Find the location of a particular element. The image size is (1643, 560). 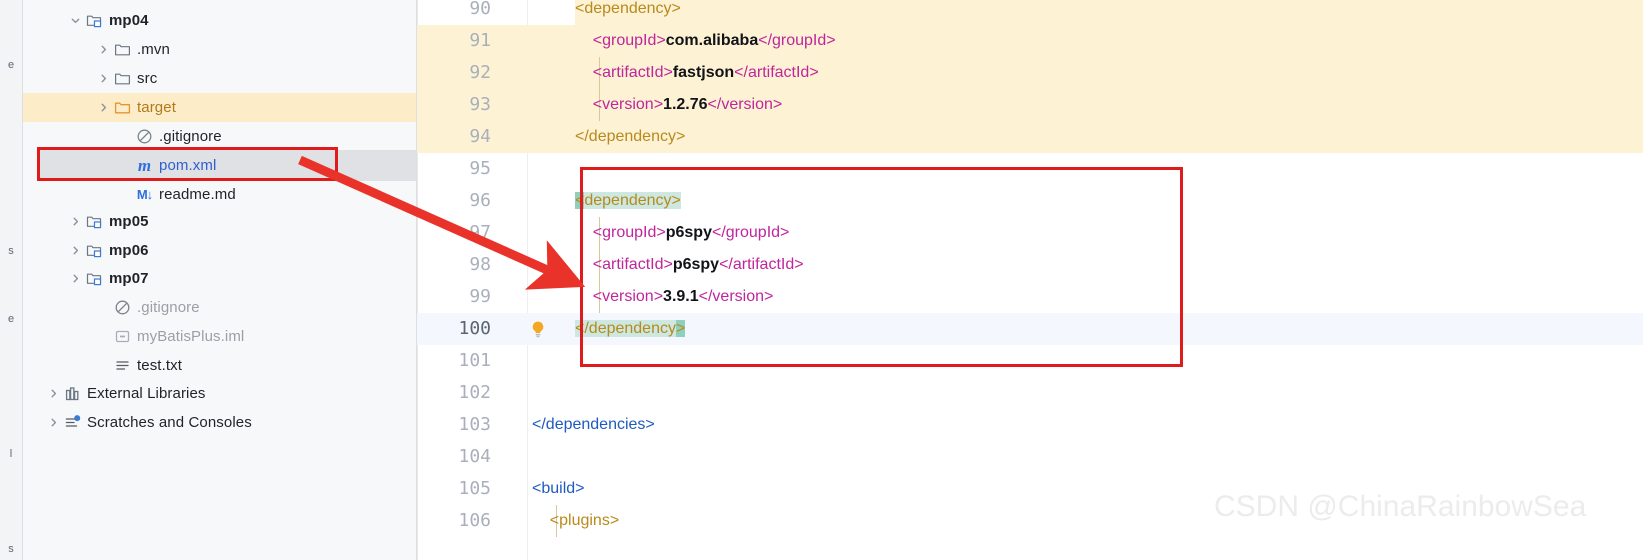

tree-item-mvn: .mvn is located at coordinates (219, 49).